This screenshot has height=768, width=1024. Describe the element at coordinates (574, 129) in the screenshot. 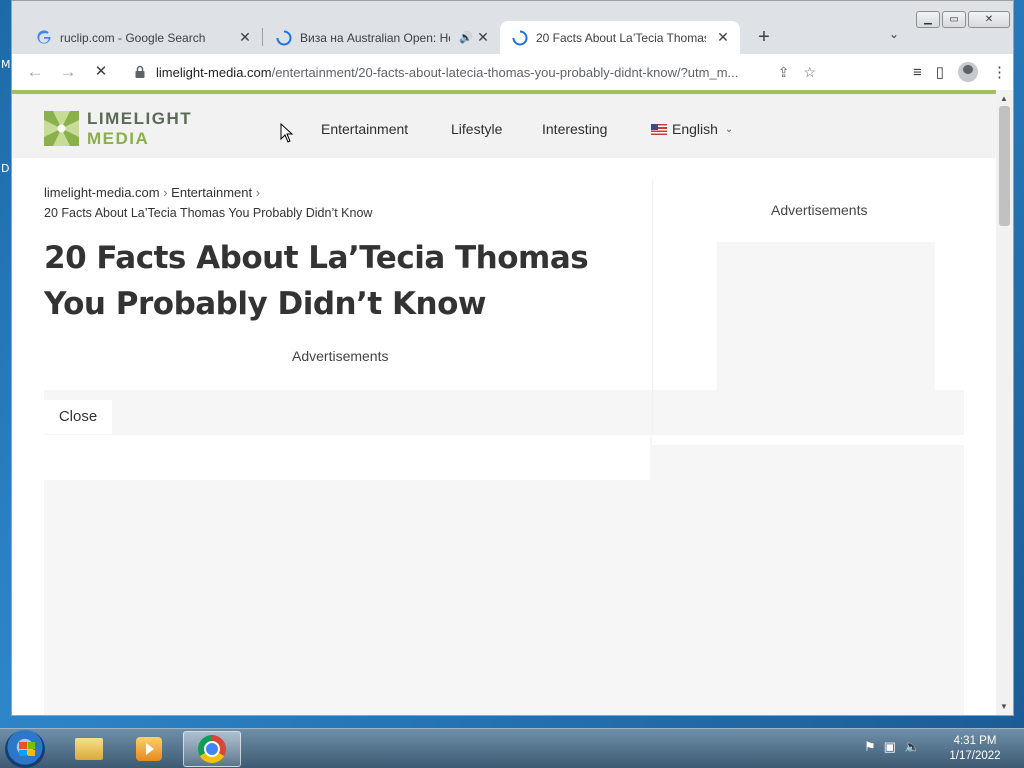

I see `nav-interesting: Interesting` at that location.